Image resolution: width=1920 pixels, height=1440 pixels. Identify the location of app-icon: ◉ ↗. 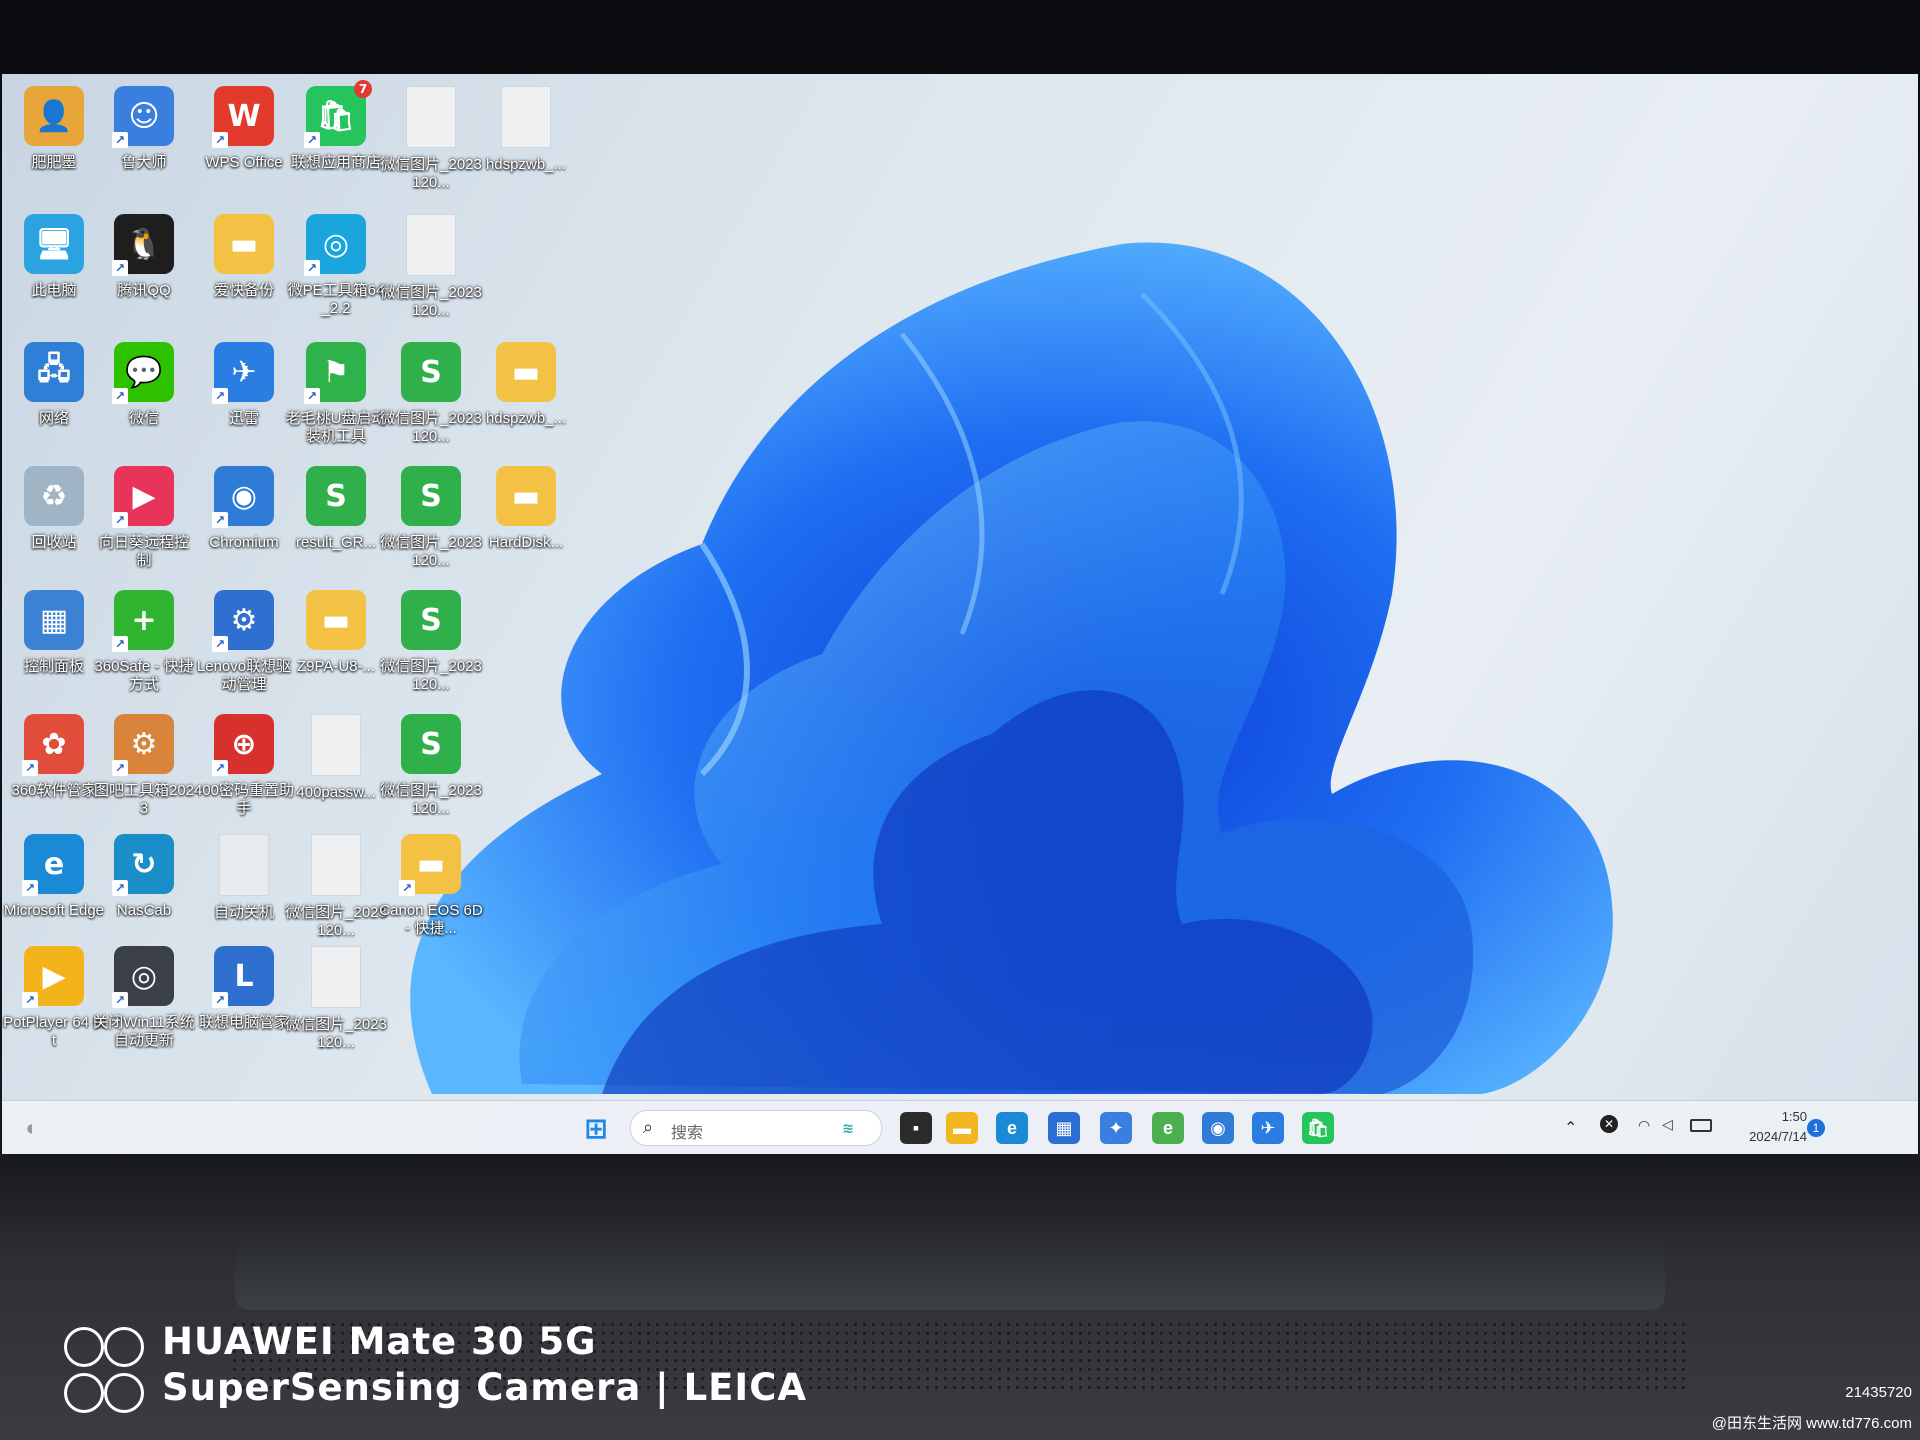
(243, 497).